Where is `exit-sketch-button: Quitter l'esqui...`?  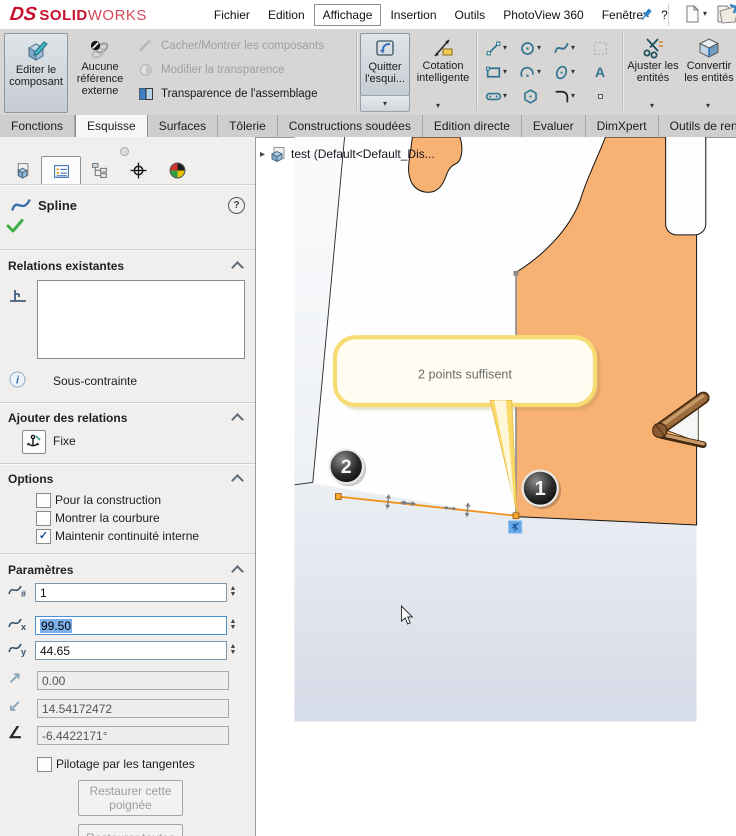
exit-sketch-button: Quitter l'esqui... is located at coordinates (385, 64).